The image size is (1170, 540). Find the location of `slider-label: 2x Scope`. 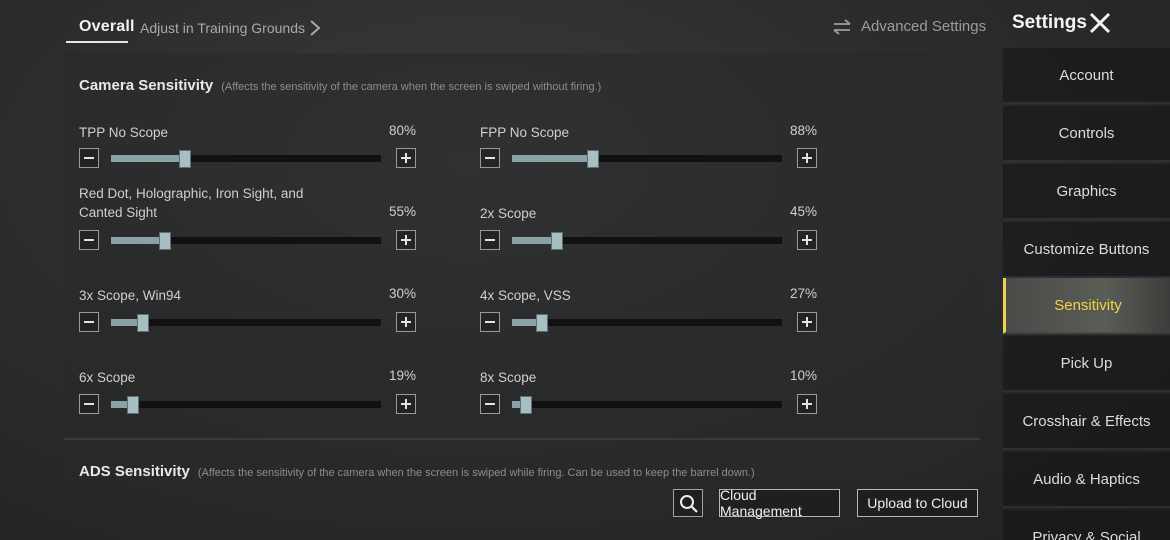

slider-label: 2x Scope is located at coordinates (508, 213).